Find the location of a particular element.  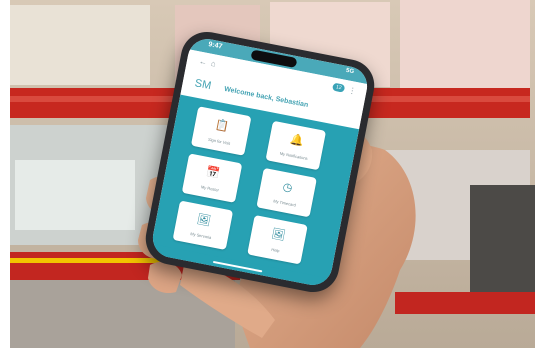

home-icon: ⌂ is located at coordinates (213, 64).